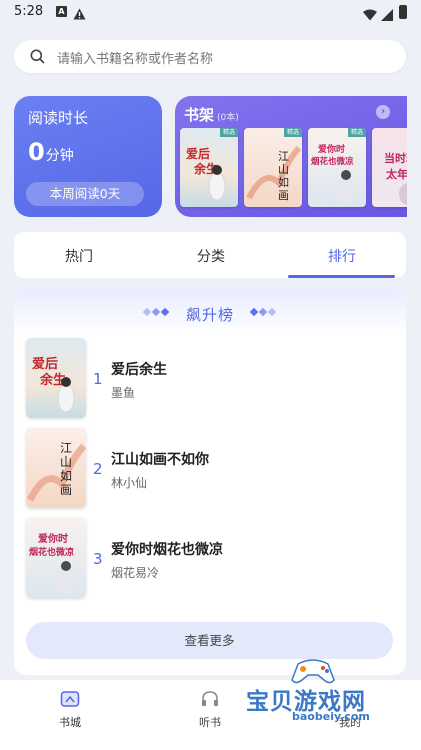  What do you see at coordinates (79, 256) in the screenshot?
I see `tab-hot: 热门` at bounding box center [79, 256].